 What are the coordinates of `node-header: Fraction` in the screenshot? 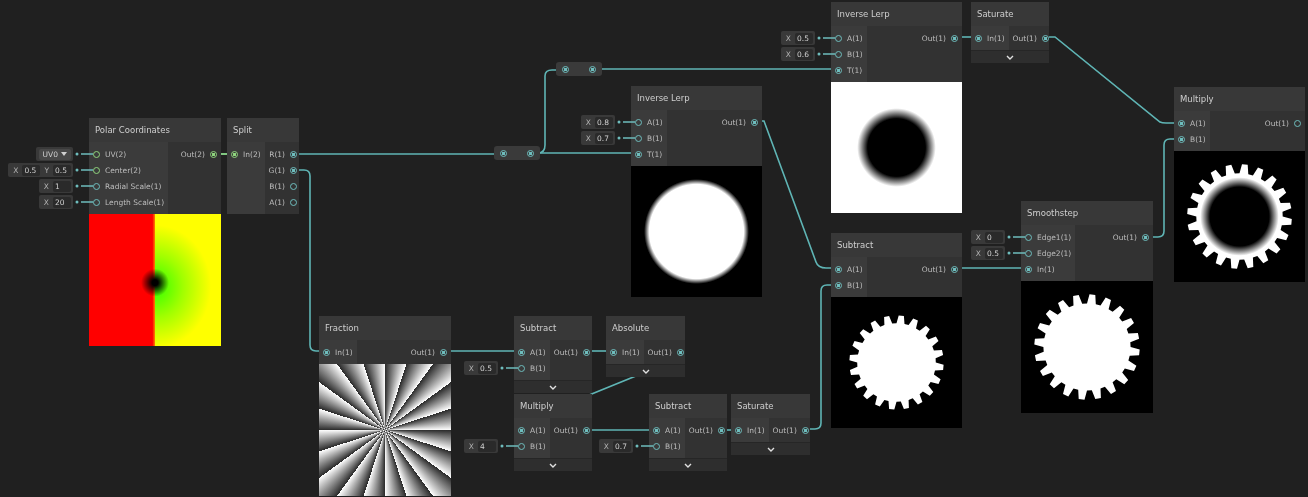 It's located at (385, 328).